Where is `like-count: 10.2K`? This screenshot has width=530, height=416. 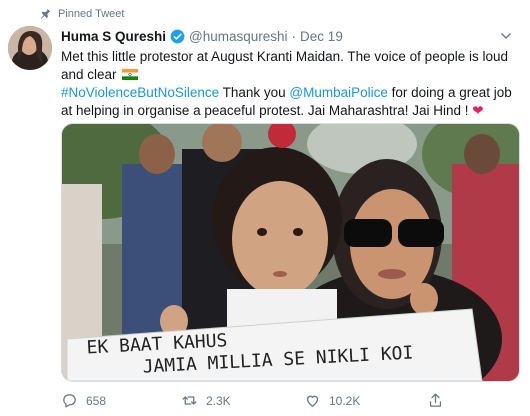
like-count: 10.2K is located at coordinates (345, 400).